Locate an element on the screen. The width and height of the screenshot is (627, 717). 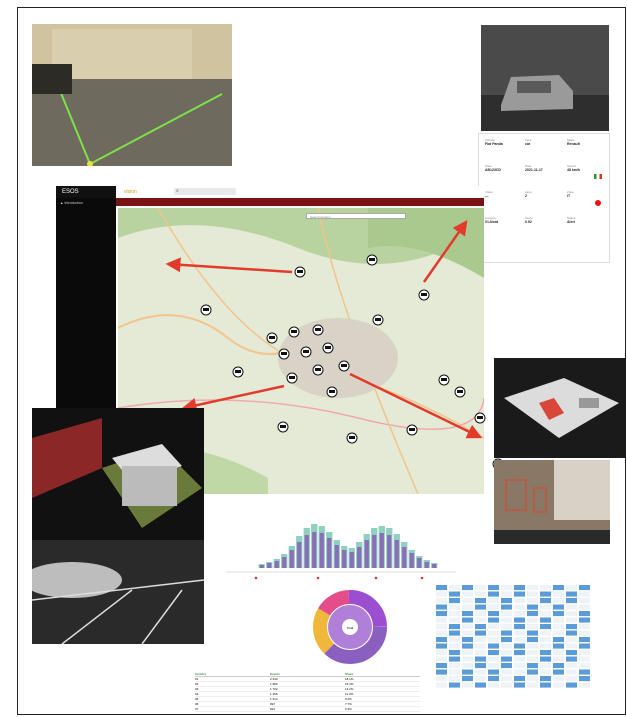
parking-camera-view is located at coordinates (118, 592).